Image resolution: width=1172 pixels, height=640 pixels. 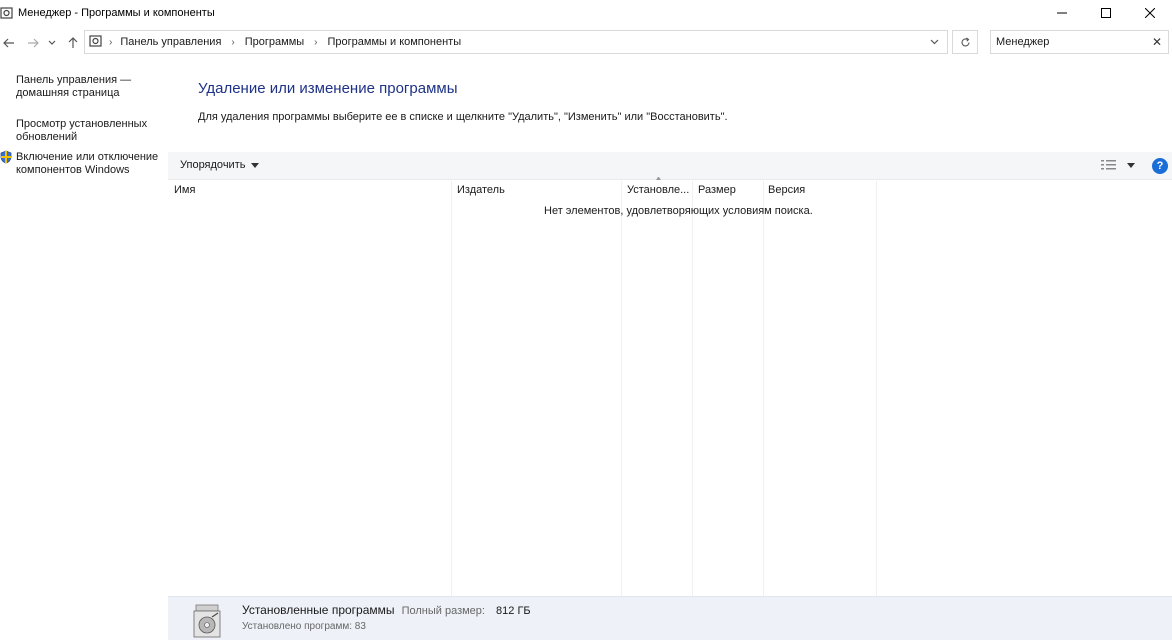 What do you see at coordinates (328, 88) in the screenshot?
I see `page-title: Удаление или изменение программы` at bounding box center [328, 88].